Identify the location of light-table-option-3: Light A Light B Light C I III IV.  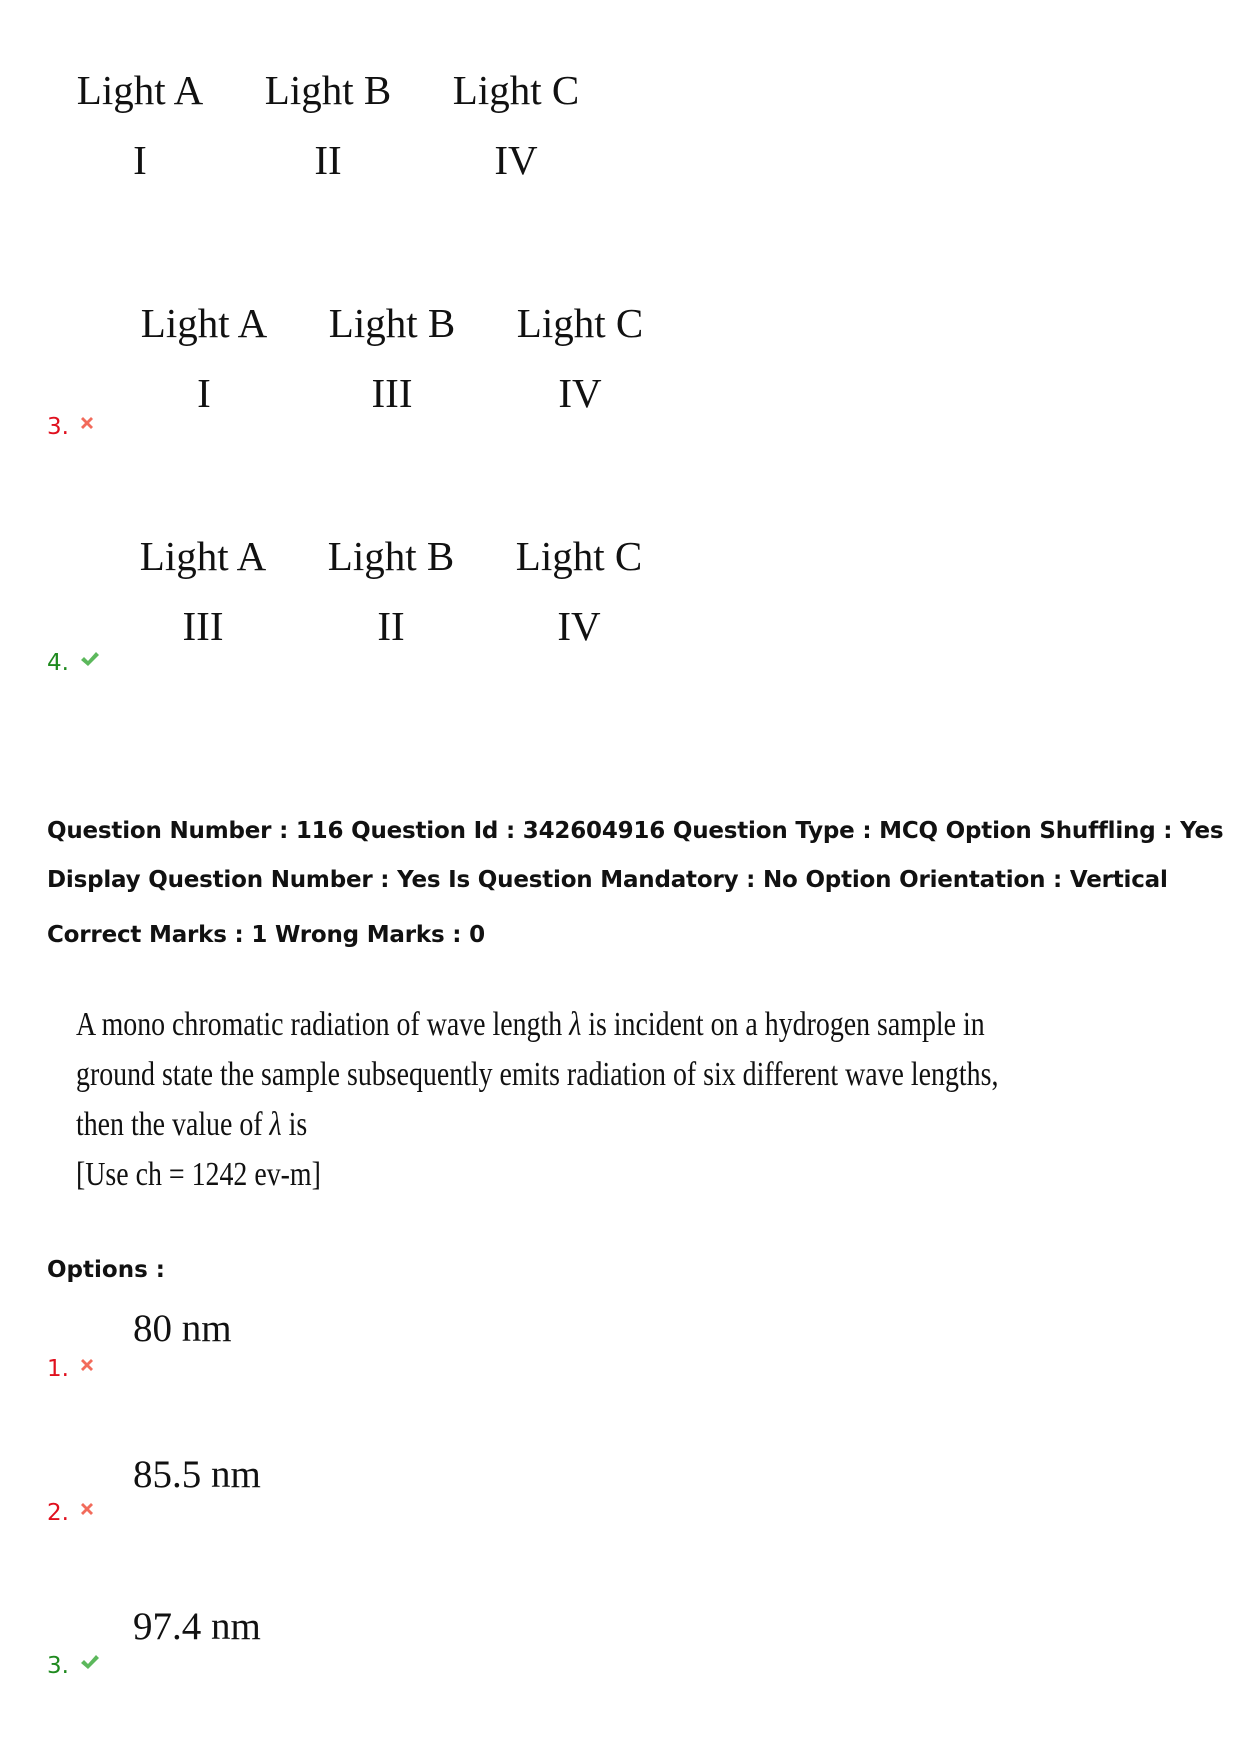
(392, 368).